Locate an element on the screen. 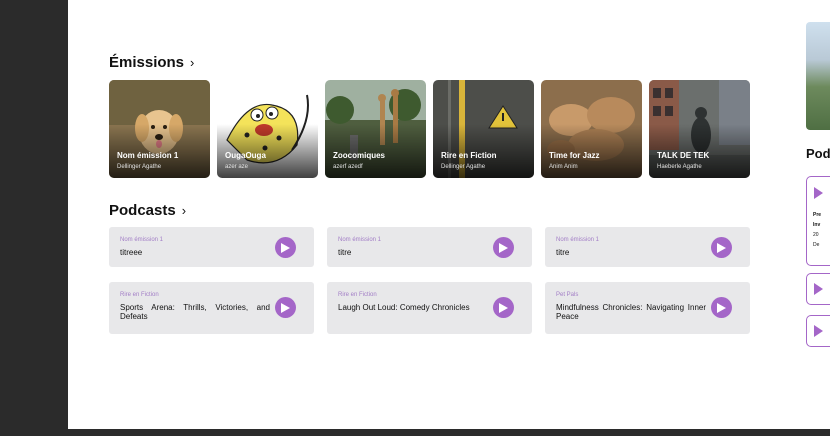 Image resolution: width=830 pixels, height=436 pixels. emission-title: Zoocomiques is located at coordinates (359, 155).